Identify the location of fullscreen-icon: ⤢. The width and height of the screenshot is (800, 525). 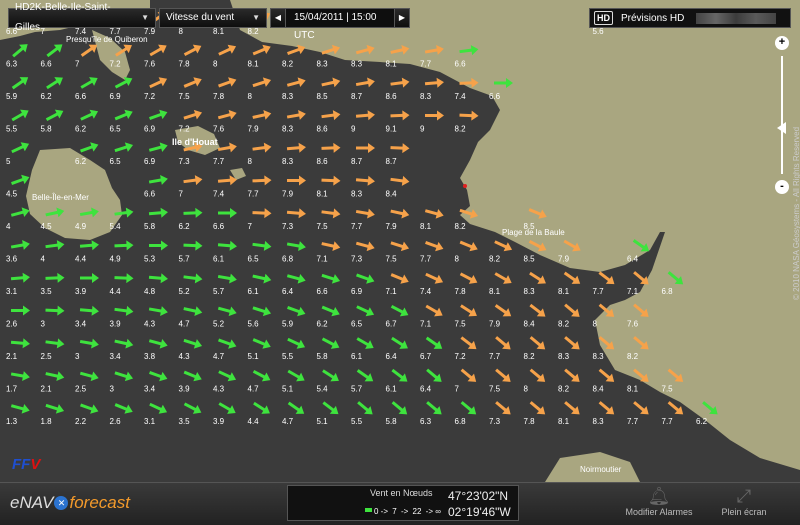
(744, 496).